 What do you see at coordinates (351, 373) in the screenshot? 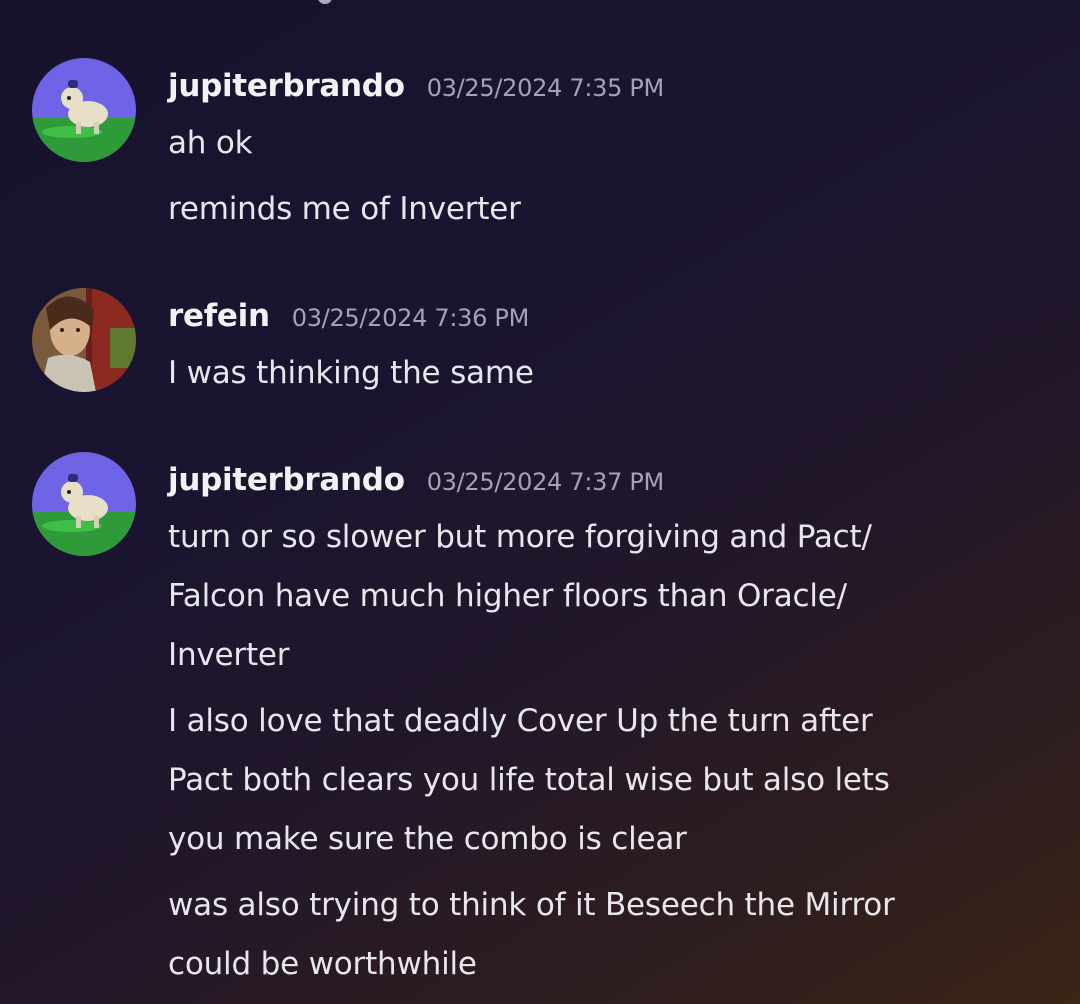
I see `message-text: I was thinking the same` at bounding box center [351, 373].